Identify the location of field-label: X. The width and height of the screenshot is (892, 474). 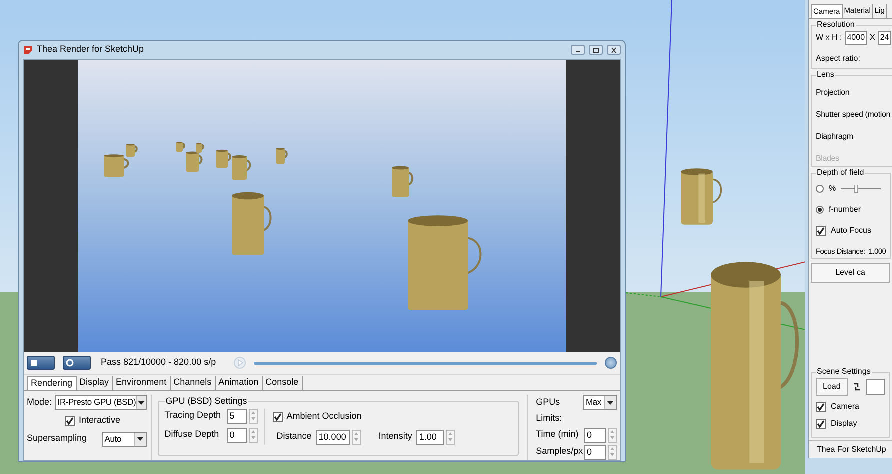
(873, 38).